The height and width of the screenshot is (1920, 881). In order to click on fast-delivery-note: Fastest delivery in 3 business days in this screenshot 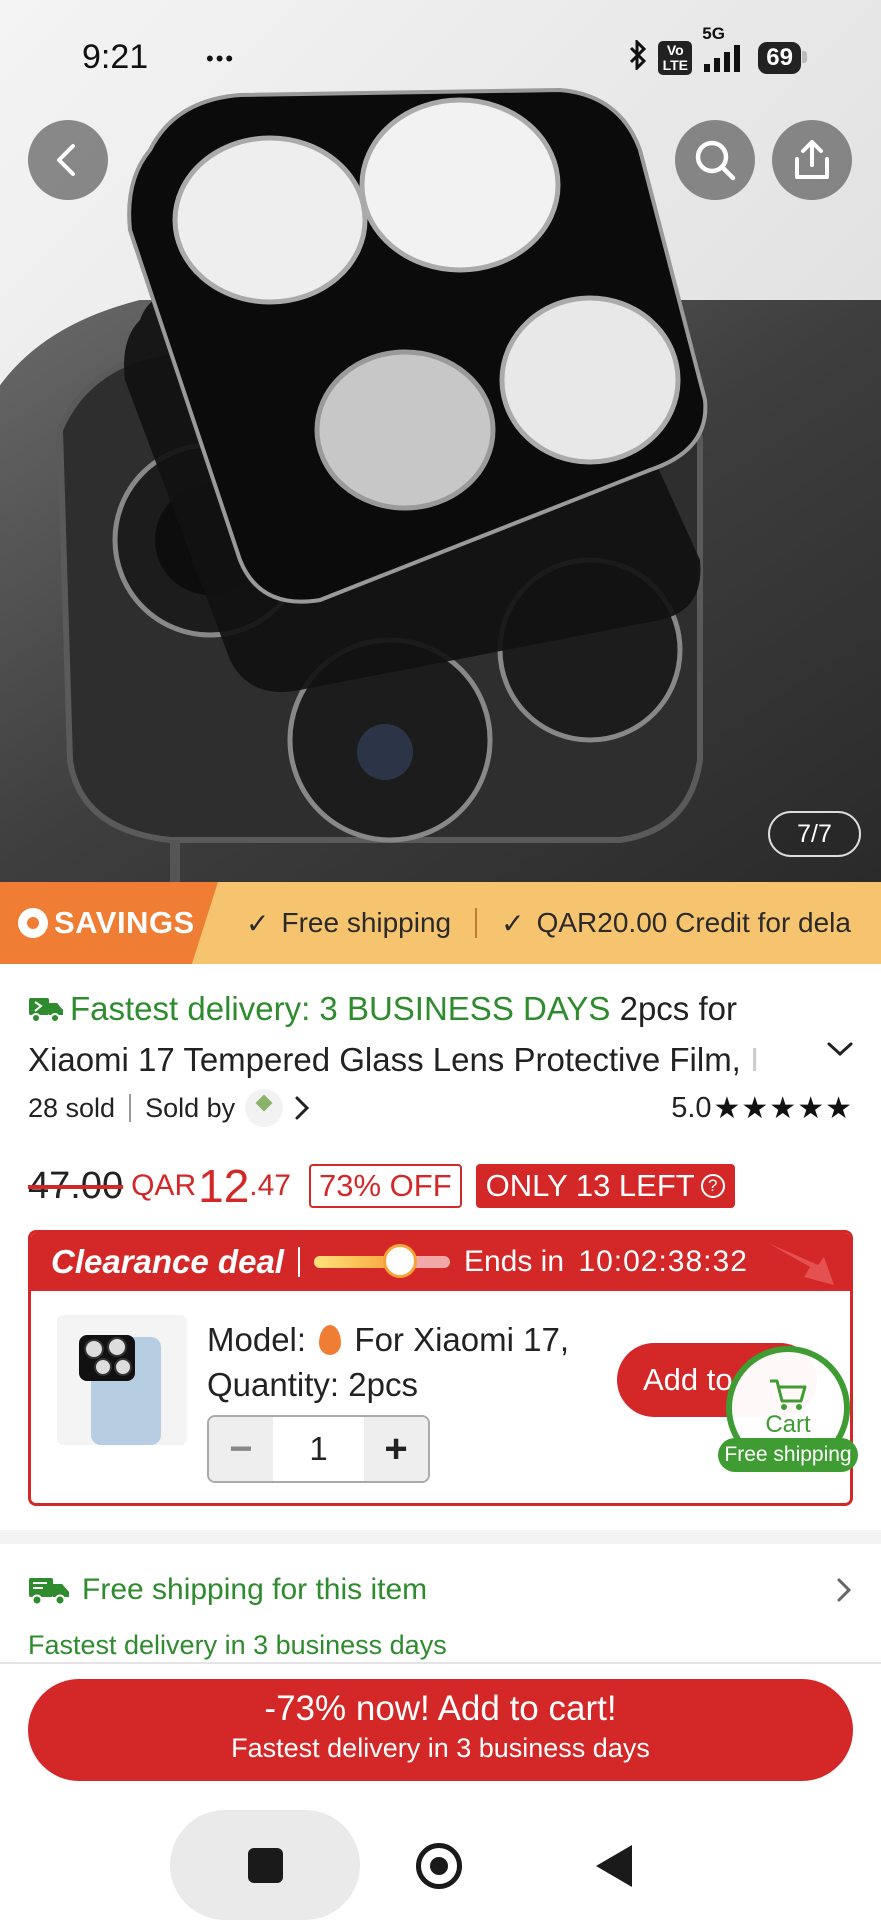, I will do `click(237, 1645)`.